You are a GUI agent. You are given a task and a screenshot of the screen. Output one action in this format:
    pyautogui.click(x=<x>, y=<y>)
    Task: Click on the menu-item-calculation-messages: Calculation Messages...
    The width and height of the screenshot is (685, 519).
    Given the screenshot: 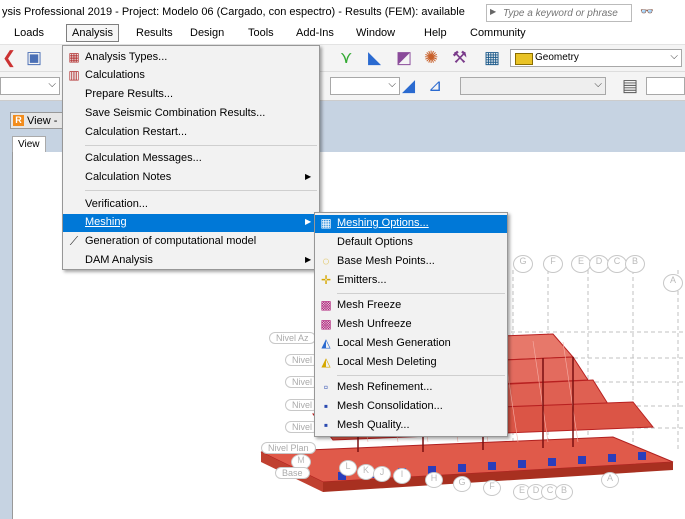 What is the action you would take?
    pyautogui.click(x=191, y=159)
    